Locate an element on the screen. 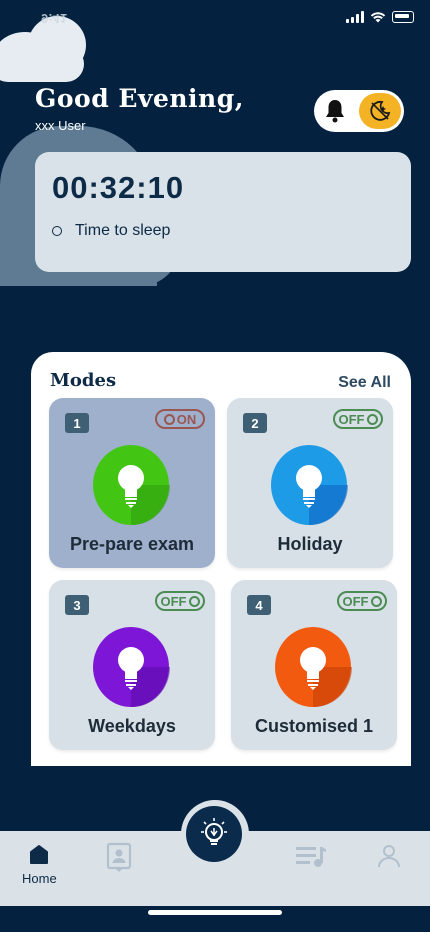 The image size is (430, 932). mode-card-2: 2 OFF Holiday is located at coordinates (310, 483).